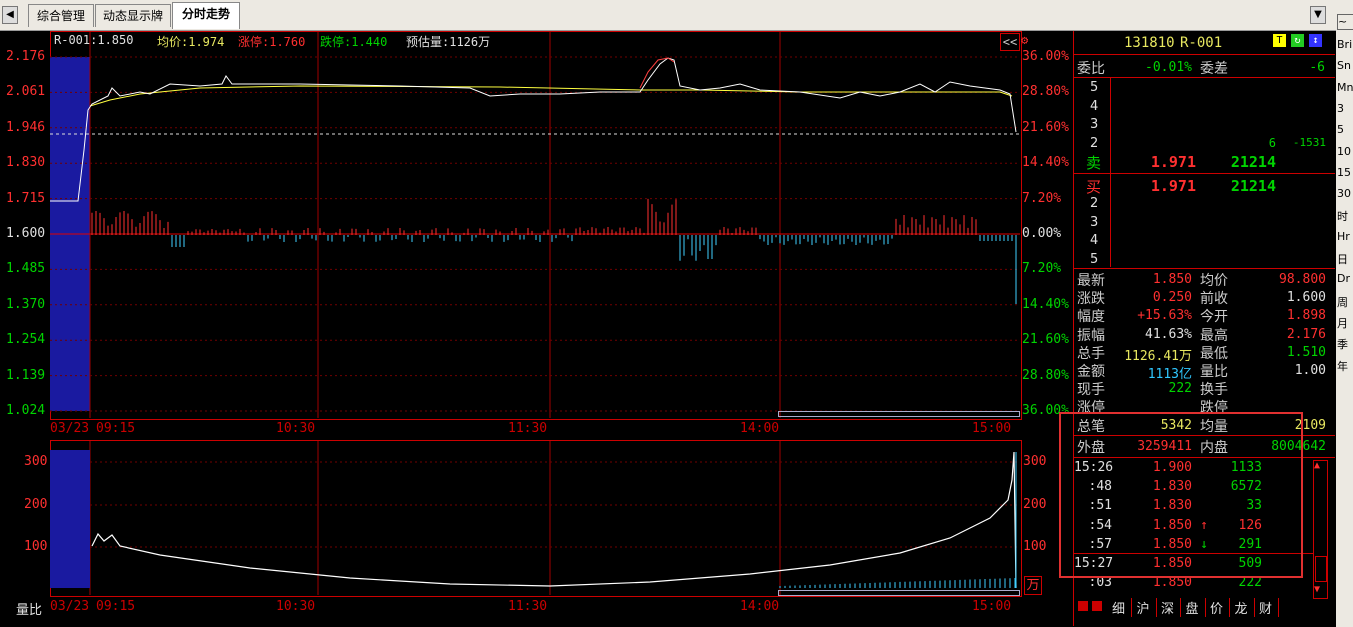 The width and height of the screenshot is (1353, 627). Describe the element at coordinates (1345, 22) in the screenshot. I see `chart-icon: ~` at that location.